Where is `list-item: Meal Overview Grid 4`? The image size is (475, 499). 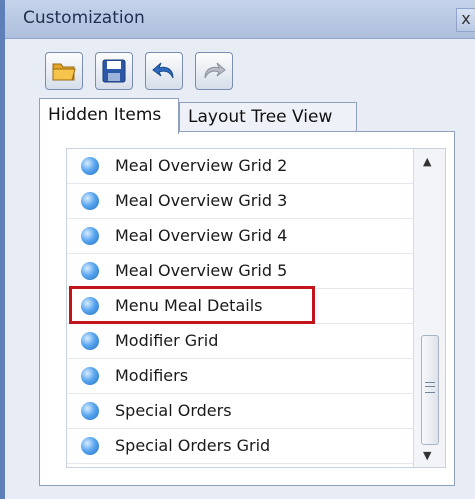 list-item: Meal Overview Grid 4 is located at coordinates (240, 236).